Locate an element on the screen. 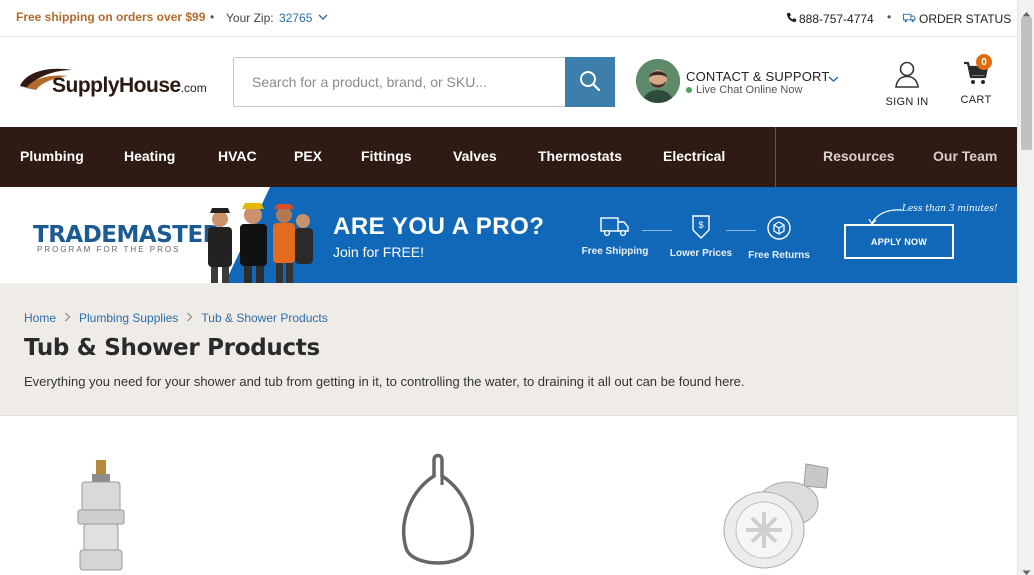 The width and height of the screenshot is (1034, 575). breadcrumb-plumbing-supplies: Plumbing Supplies is located at coordinates (128, 318).